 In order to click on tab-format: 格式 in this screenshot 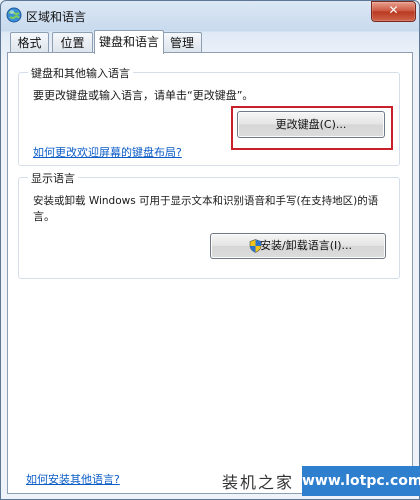, I will do `click(29, 42)`.